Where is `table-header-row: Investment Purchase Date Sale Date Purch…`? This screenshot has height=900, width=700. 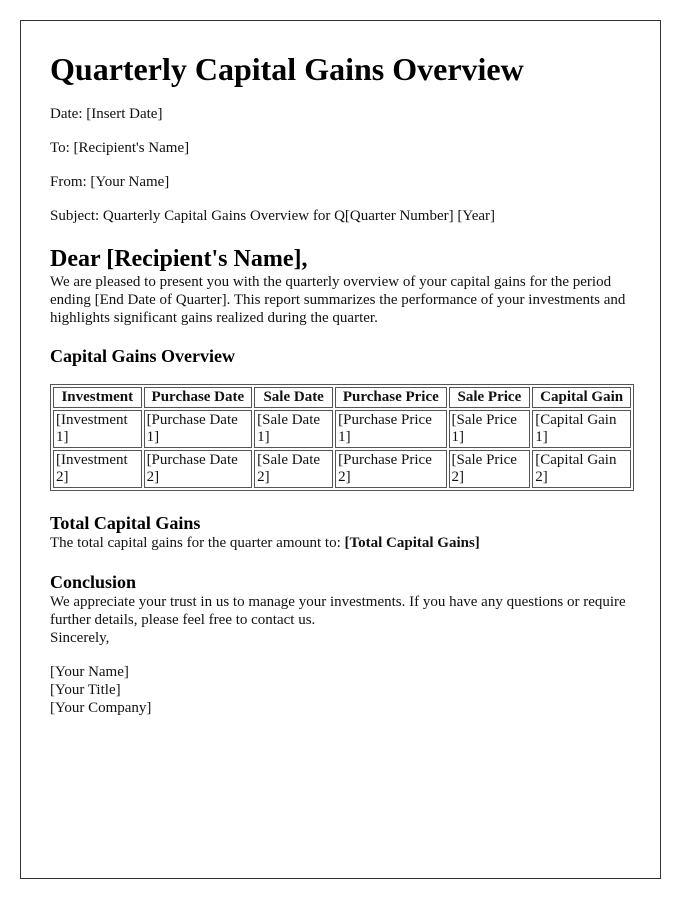
table-header-row: Investment Purchase Date Sale Date Purch… is located at coordinates (342, 397).